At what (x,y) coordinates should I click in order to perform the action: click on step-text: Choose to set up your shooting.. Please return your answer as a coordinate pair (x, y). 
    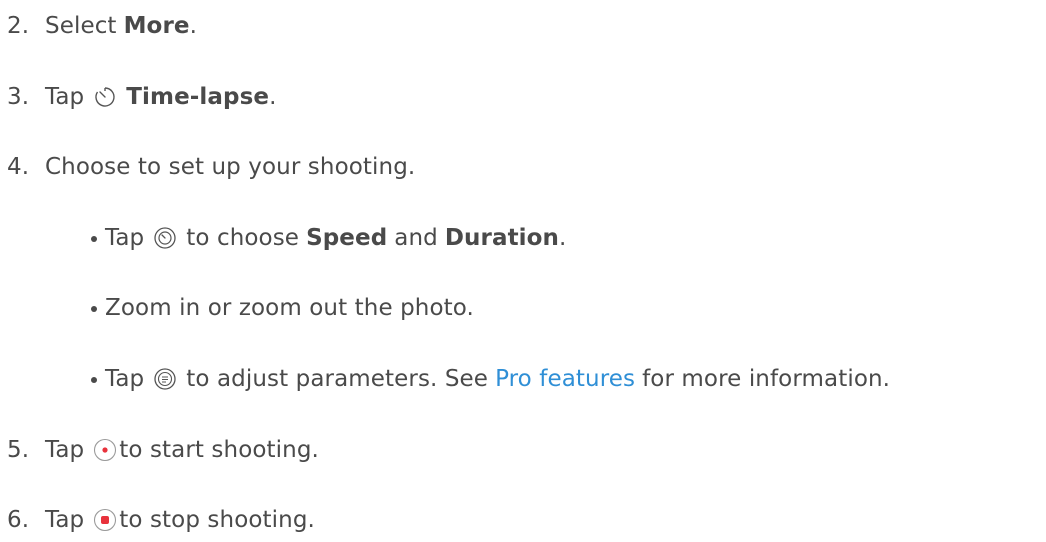
    Looking at the image, I should click on (230, 167).